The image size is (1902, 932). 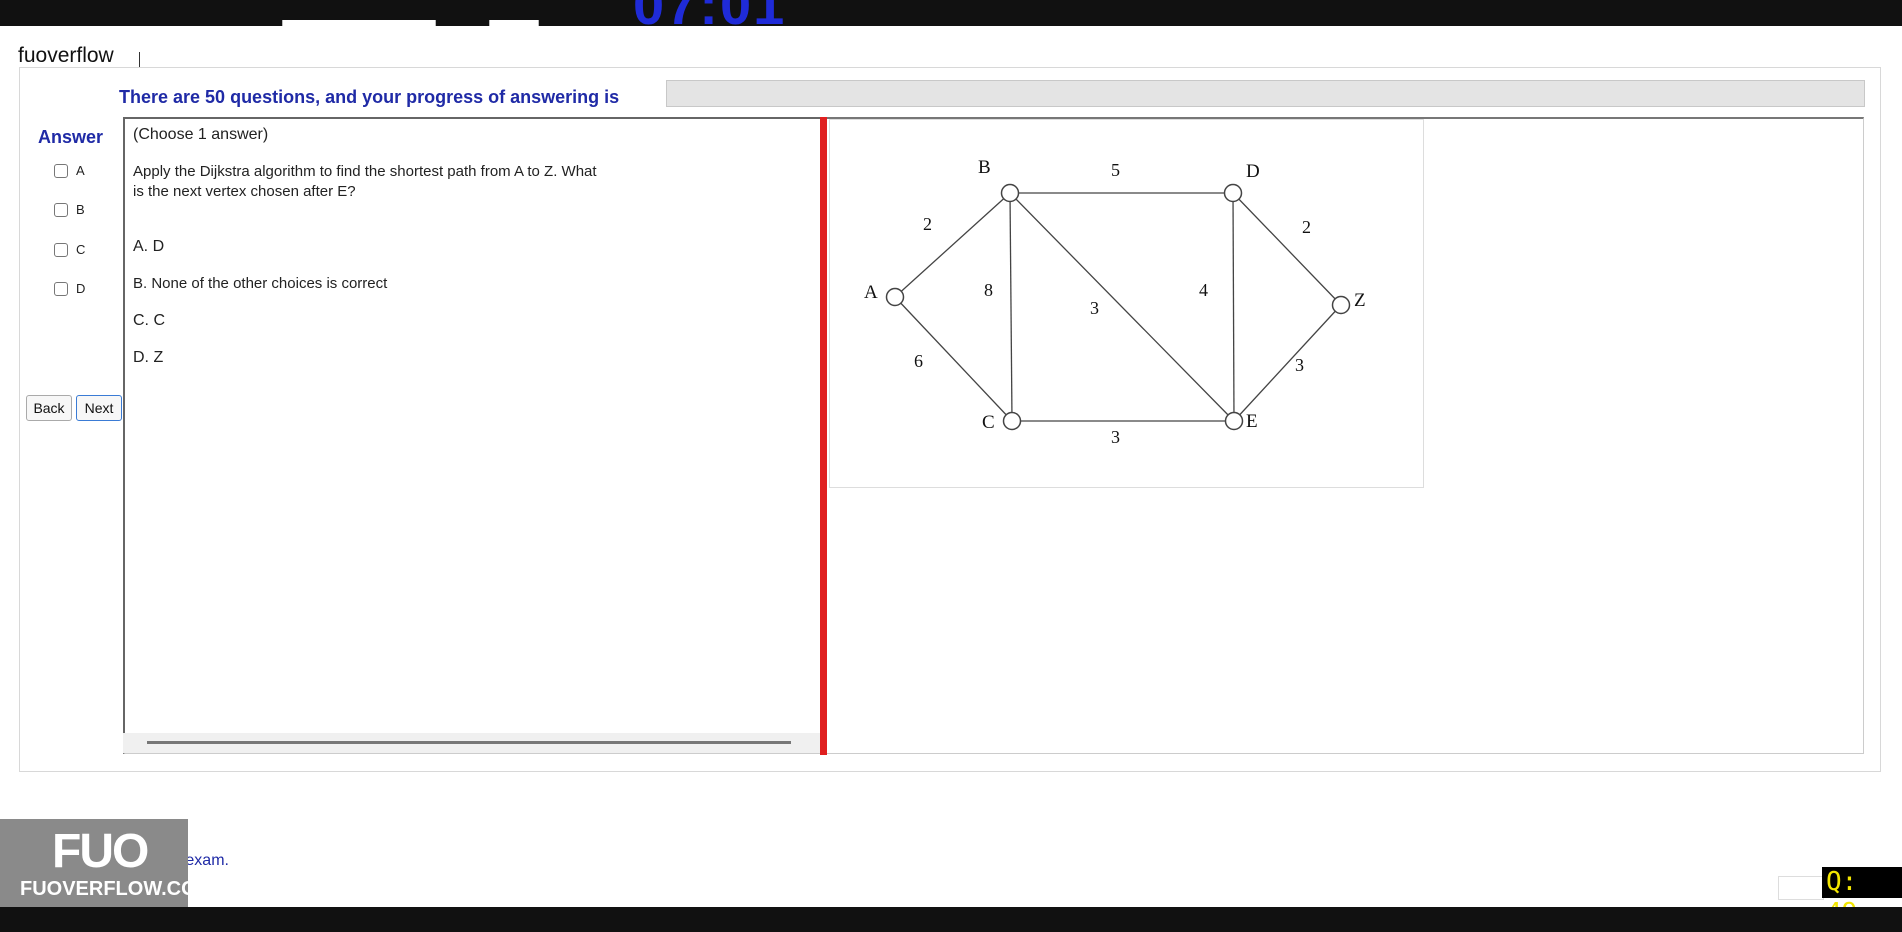 I want to click on vertex-a, so click(x=895, y=297).